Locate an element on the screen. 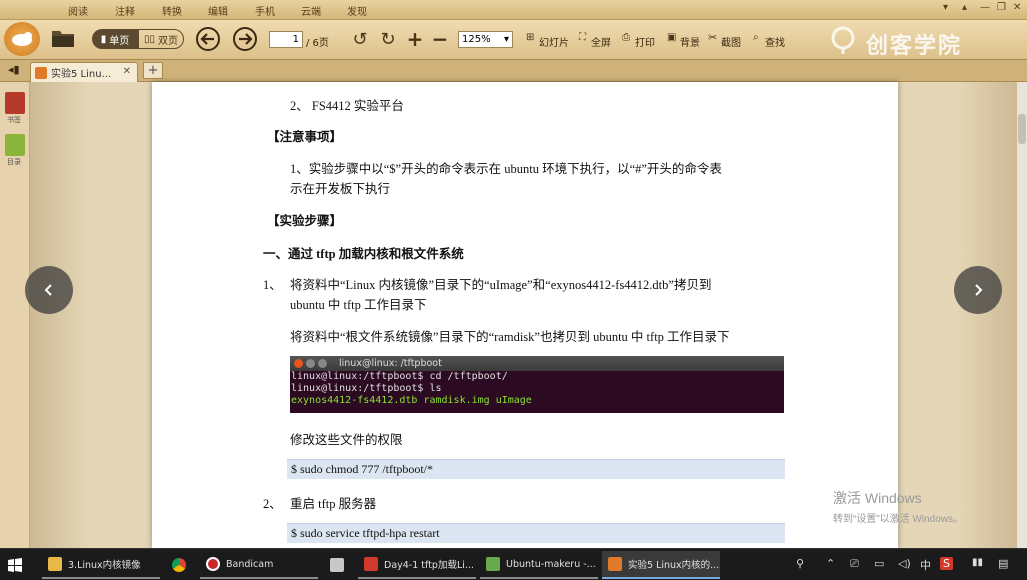  zoom-out-icon: − is located at coordinates (440, 39).